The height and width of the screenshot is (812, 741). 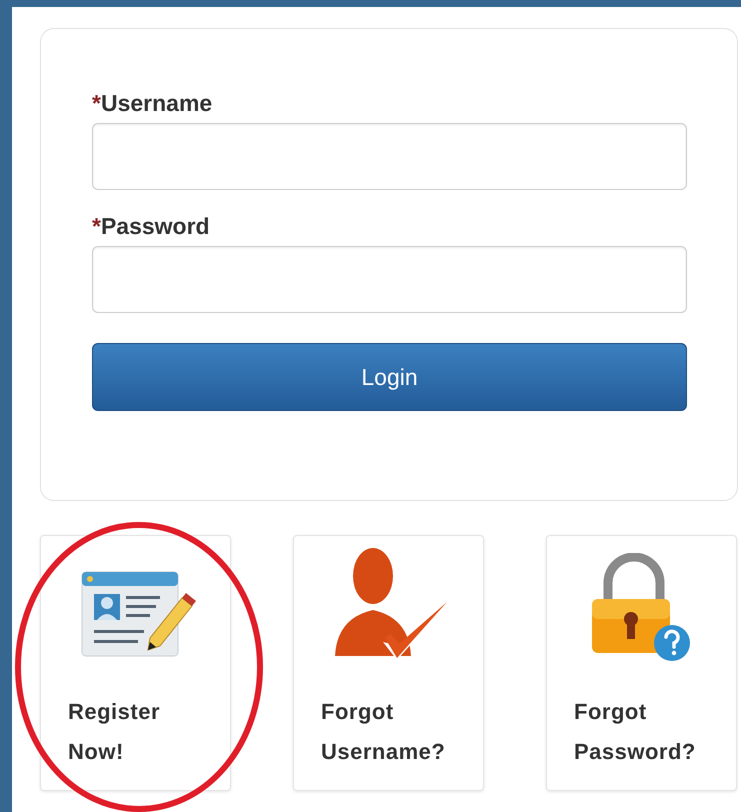 I want to click on login-button: Login, so click(x=389, y=377).